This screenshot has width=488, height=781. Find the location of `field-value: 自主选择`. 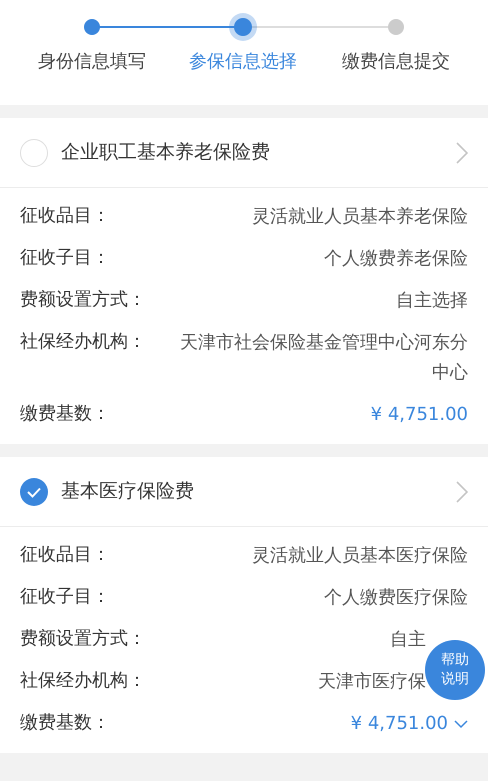

field-value: 自主选择 is located at coordinates (432, 301).